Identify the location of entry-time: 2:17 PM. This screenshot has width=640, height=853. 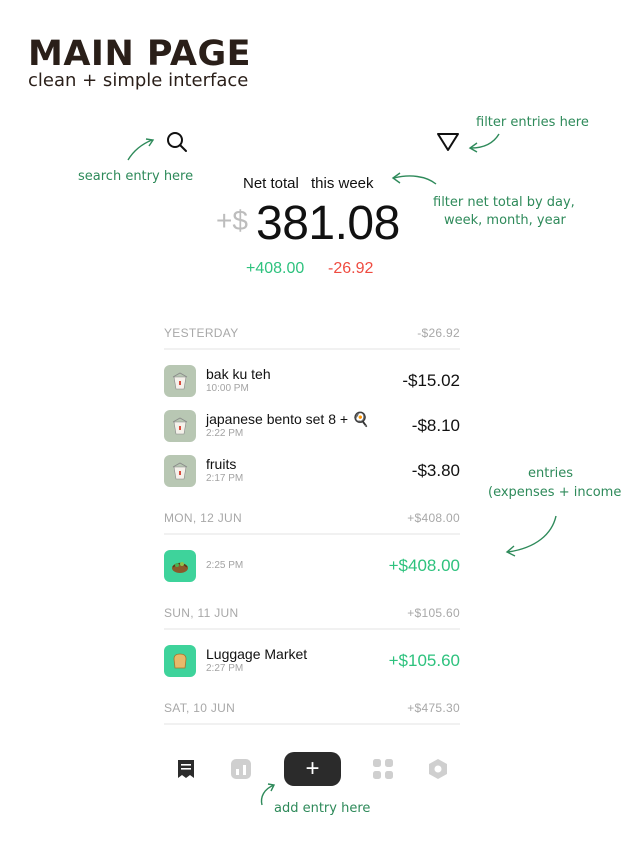
(225, 478).